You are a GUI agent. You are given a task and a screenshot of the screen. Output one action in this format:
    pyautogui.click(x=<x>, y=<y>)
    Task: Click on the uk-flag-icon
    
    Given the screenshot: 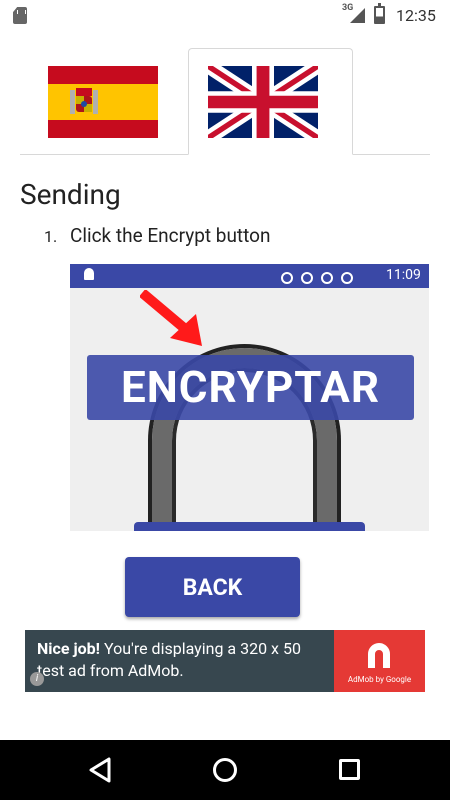 What is the action you would take?
    pyautogui.click(x=263, y=102)
    